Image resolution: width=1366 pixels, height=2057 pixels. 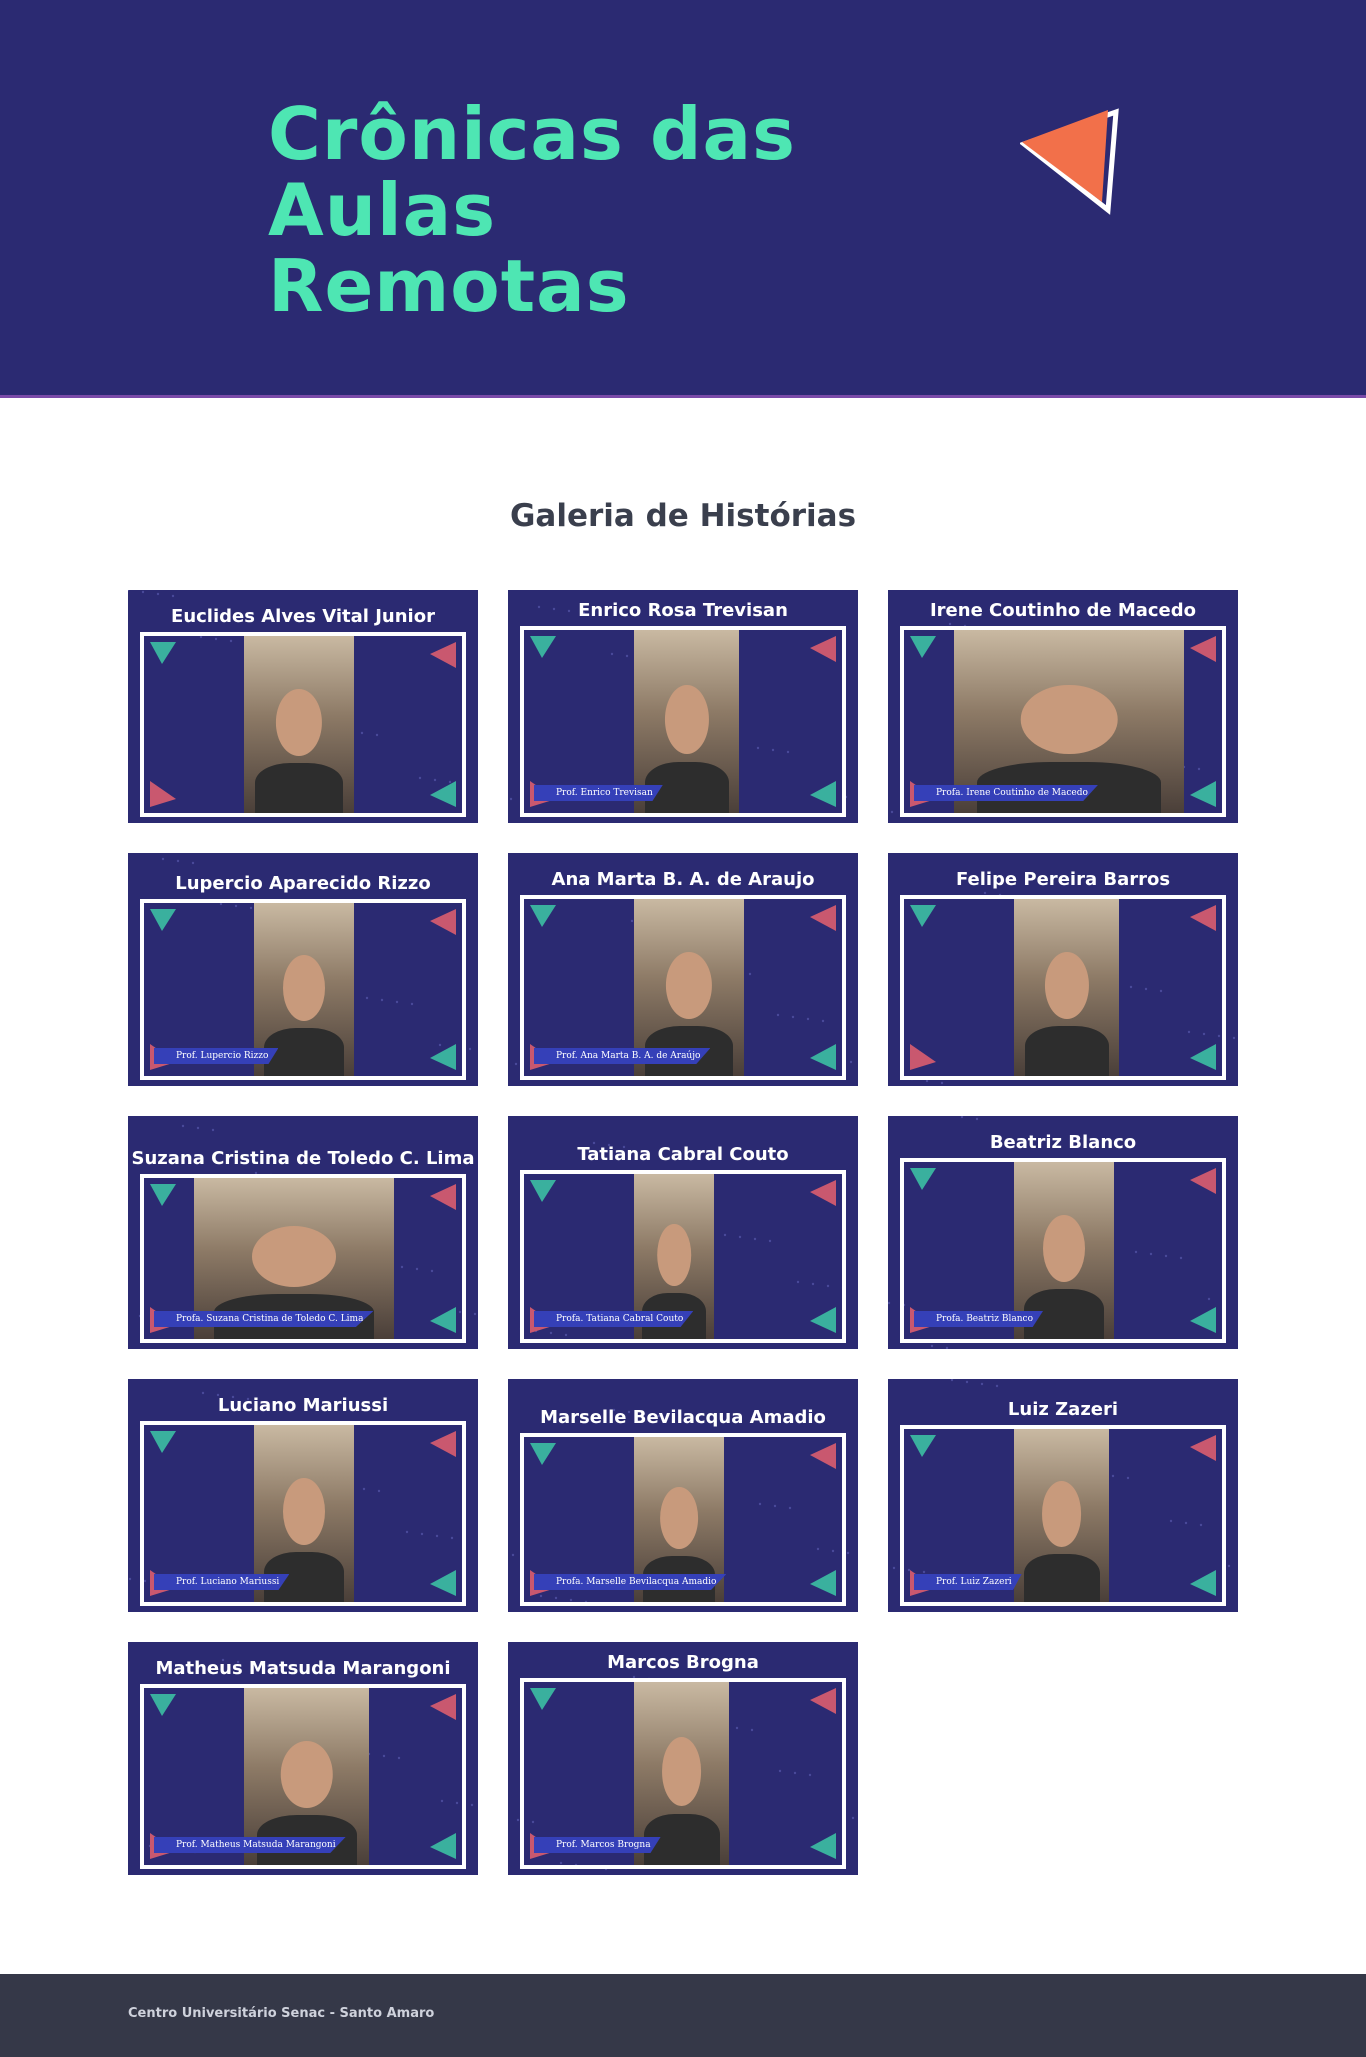 I want to click on presenter-nametag: Prof. Matheus Matsuda Marangoni, so click(x=250, y=1845).